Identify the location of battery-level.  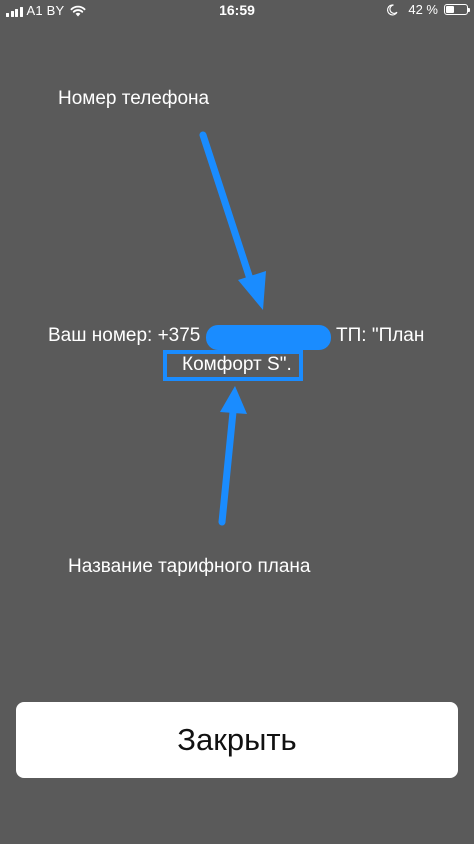
(450, 9).